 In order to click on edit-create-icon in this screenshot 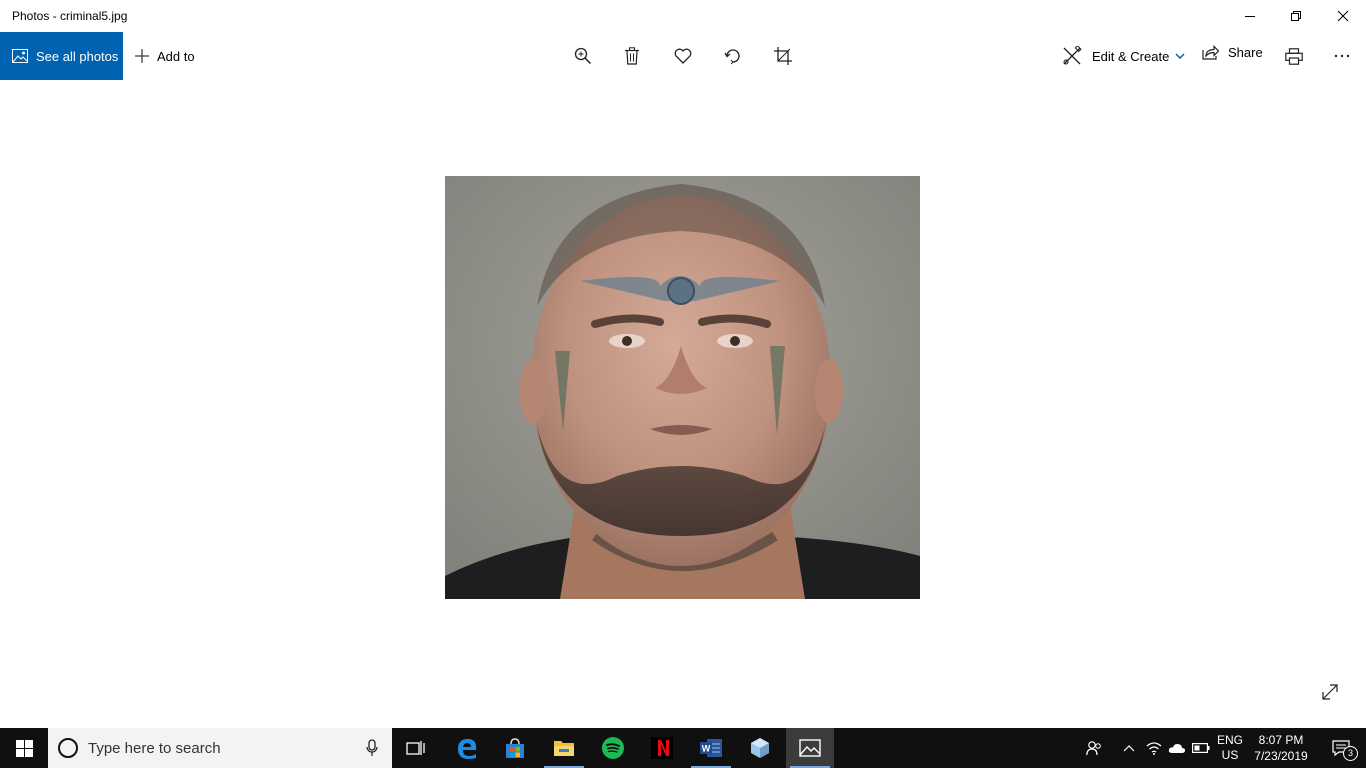, I will do `click(1072, 55)`.